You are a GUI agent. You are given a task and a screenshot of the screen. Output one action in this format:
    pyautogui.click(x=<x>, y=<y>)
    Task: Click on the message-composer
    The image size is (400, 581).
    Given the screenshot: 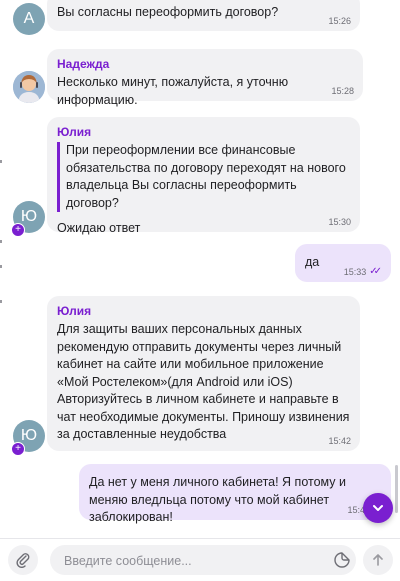 What is the action you would take?
    pyautogui.click(x=200, y=559)
    